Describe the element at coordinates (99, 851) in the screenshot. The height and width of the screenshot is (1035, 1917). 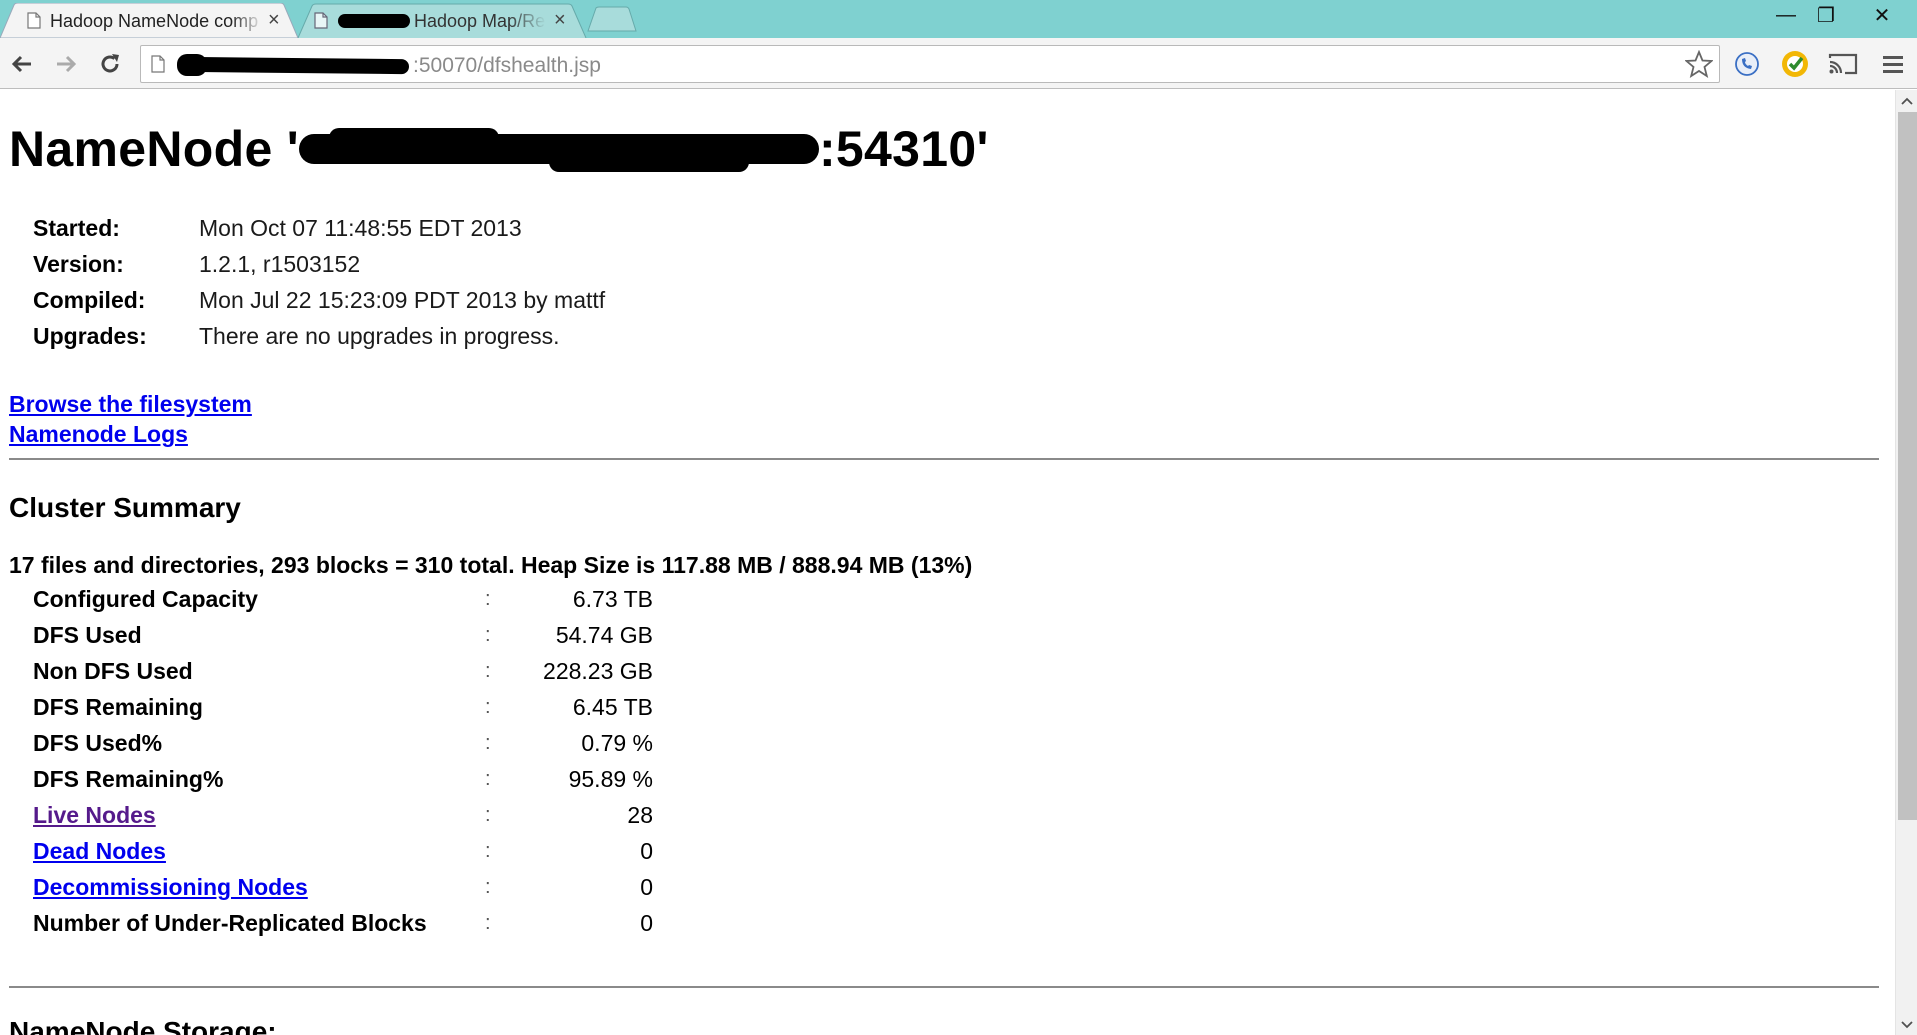
I see `dead-nodes-link: Dead Nodes` at that location.